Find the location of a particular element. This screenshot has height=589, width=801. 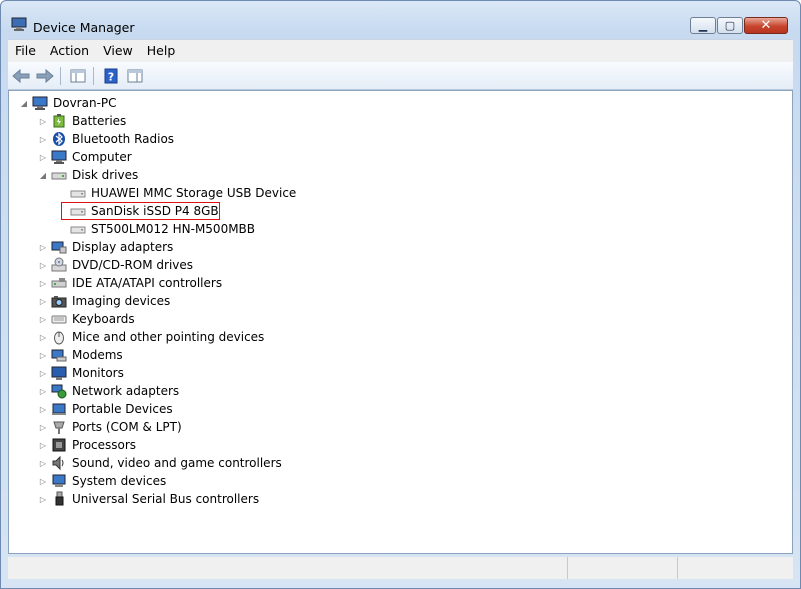

system-device-icon is located at coordinates (59, 481).